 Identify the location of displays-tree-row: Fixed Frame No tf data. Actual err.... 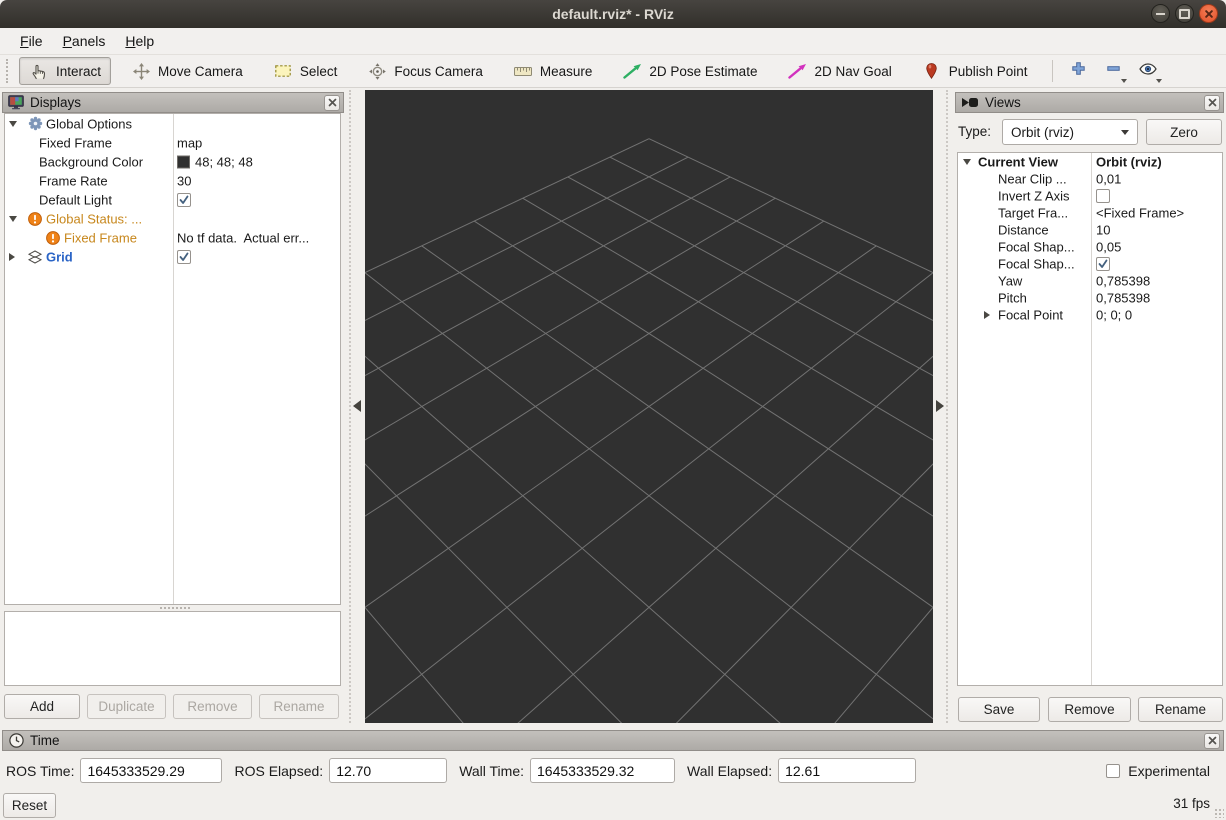
(172, 237).